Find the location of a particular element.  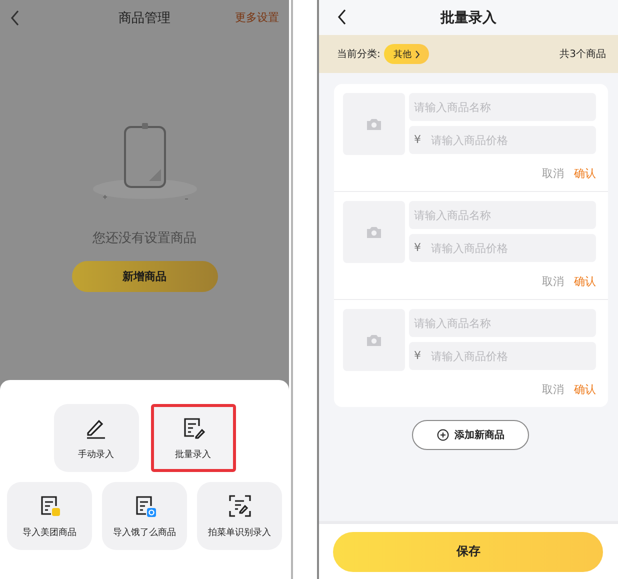

save-button: 保存 is located at coordinates (468, 552).